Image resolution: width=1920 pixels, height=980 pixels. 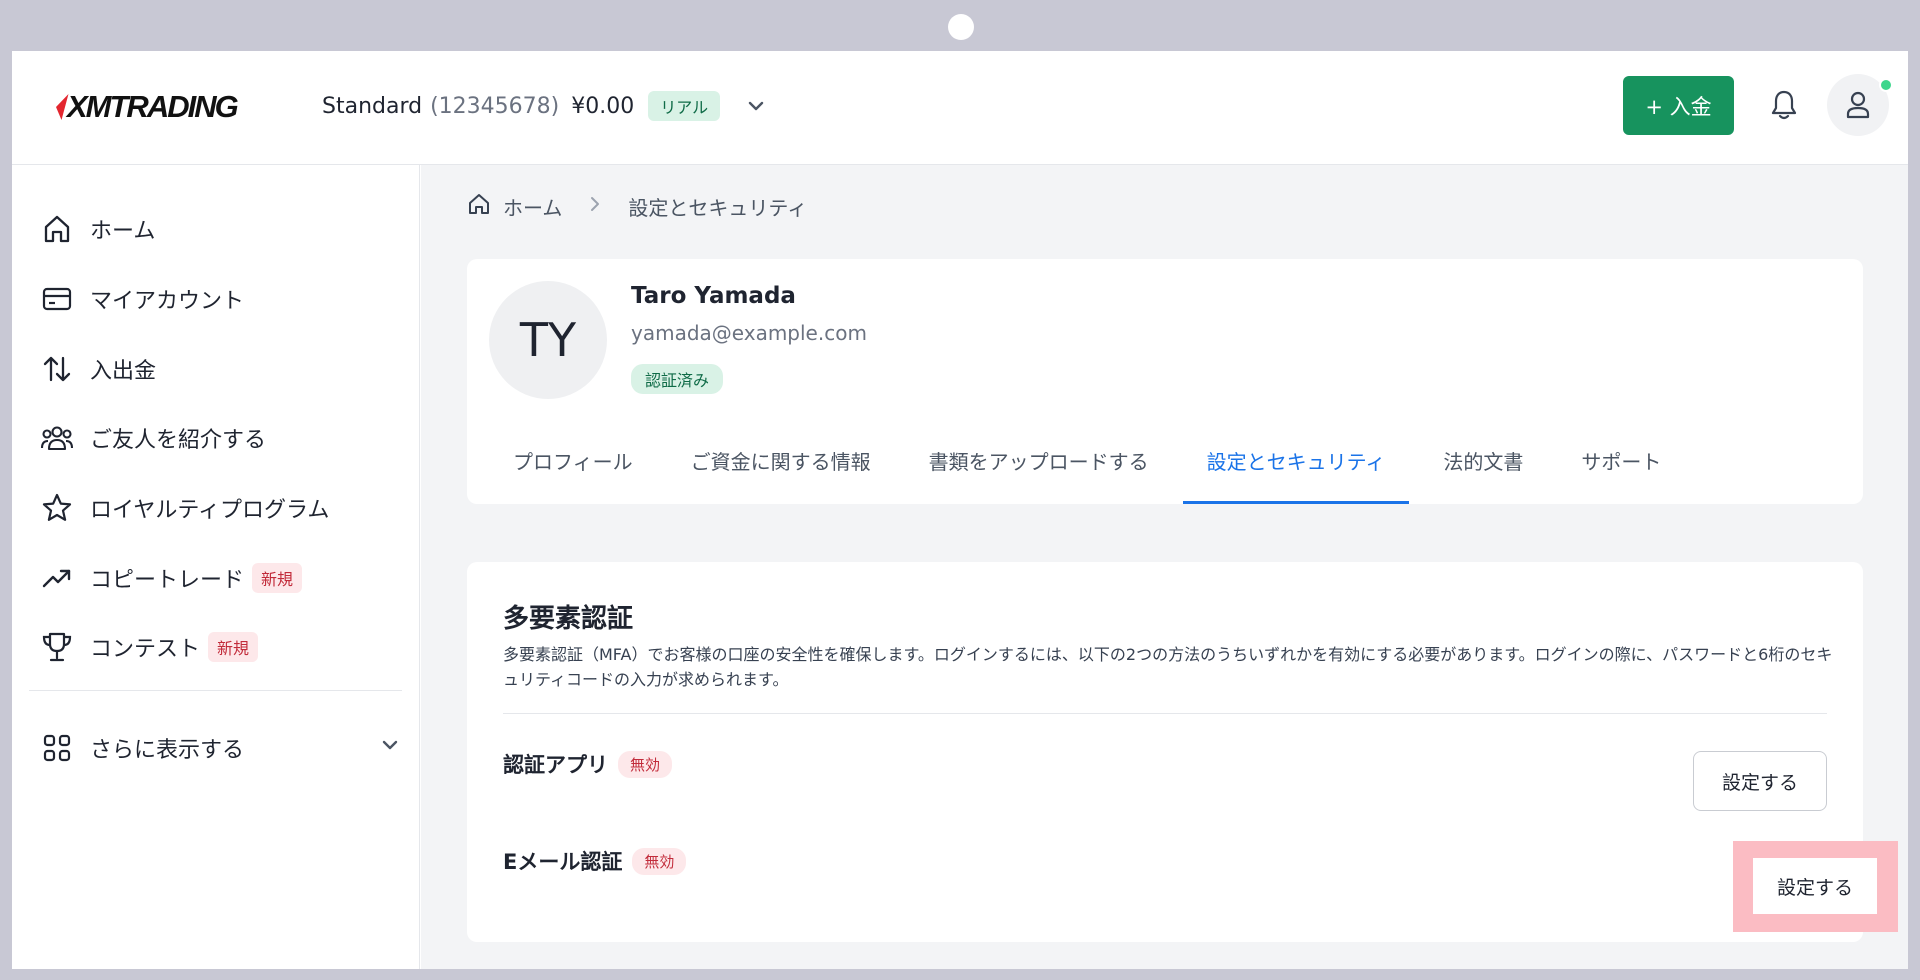 I want to click on sidebar-item-label: ロイヤルティプログラム, so click(x=210, y=510).